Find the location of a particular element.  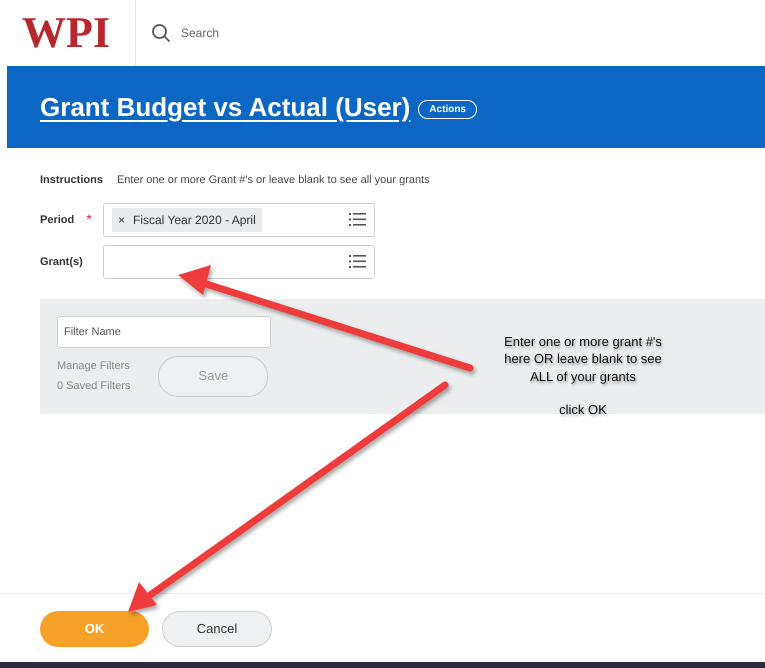

filter-name-field: Filter Name is located at coordinates (164, 332).